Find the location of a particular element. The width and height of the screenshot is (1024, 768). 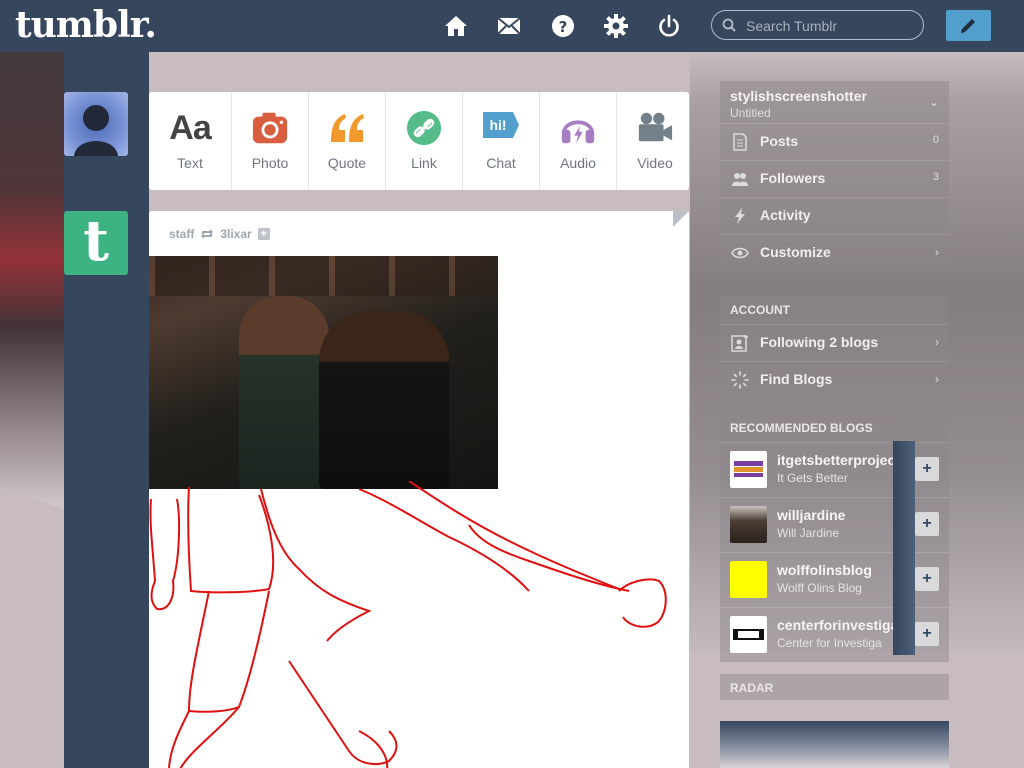

link-icon is located at coordinates (424, 128).